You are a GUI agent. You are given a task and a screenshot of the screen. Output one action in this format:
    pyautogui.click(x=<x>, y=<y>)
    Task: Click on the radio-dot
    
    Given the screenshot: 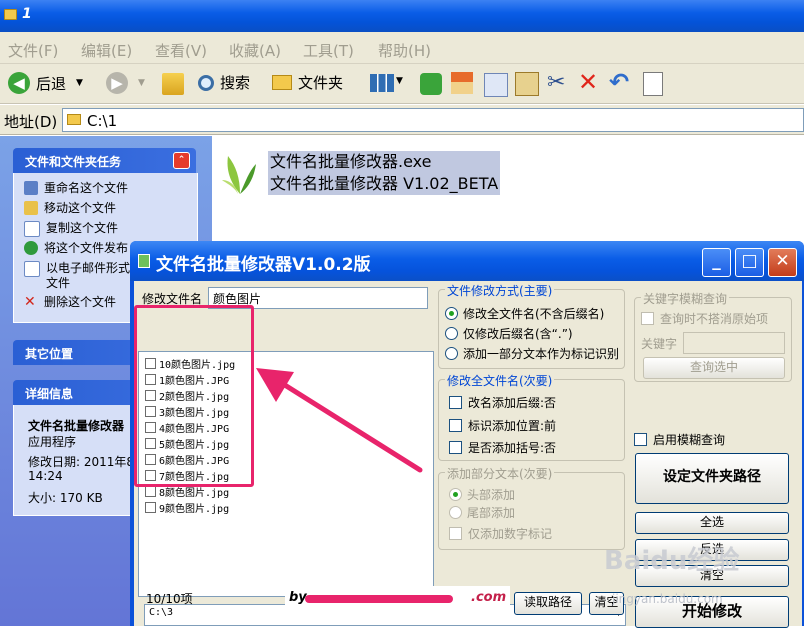 What is the action you would take?
    pyautogui.click(x=455, y=512)
    